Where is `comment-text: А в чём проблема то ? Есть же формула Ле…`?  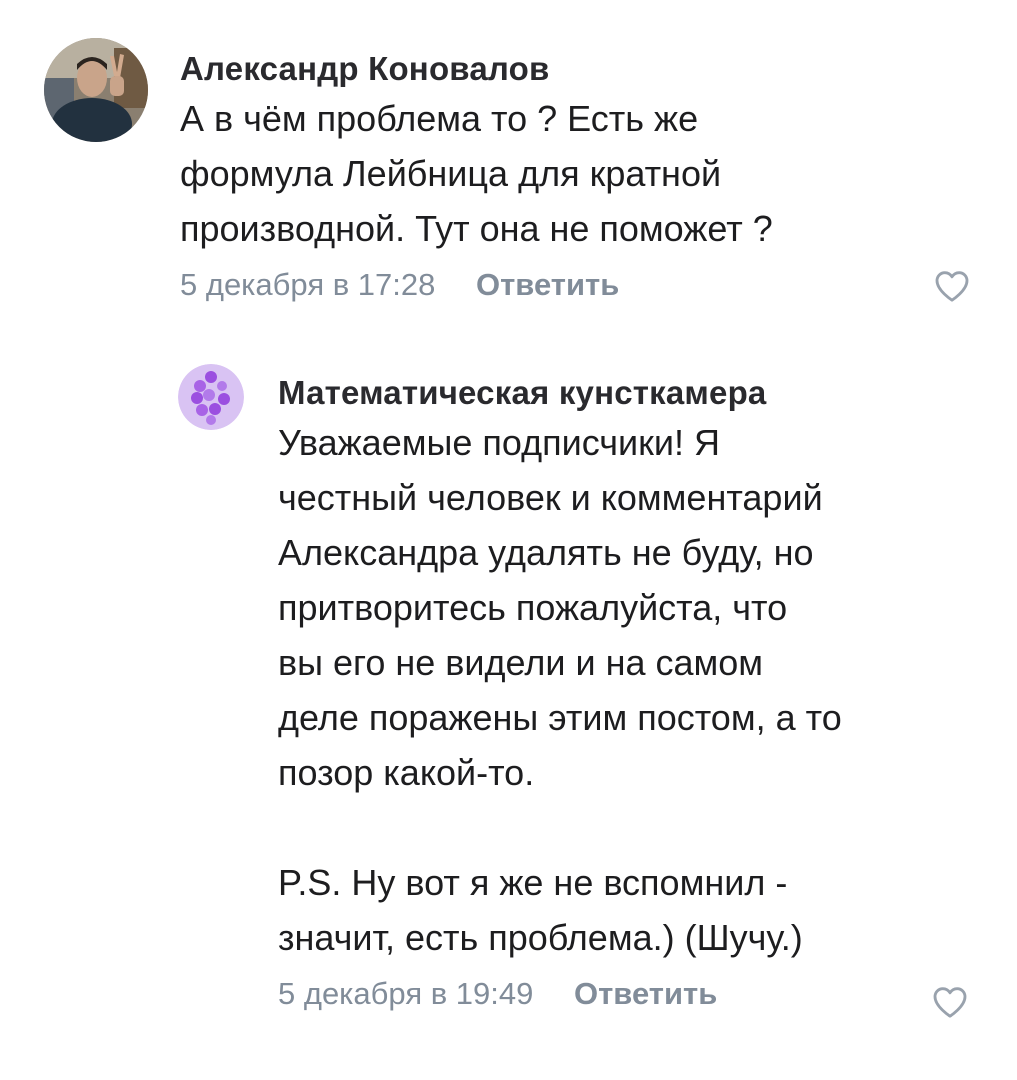 comment-text: А в чём проблема то ? Есть же формула Ле… is located at coordinates (476, 173).